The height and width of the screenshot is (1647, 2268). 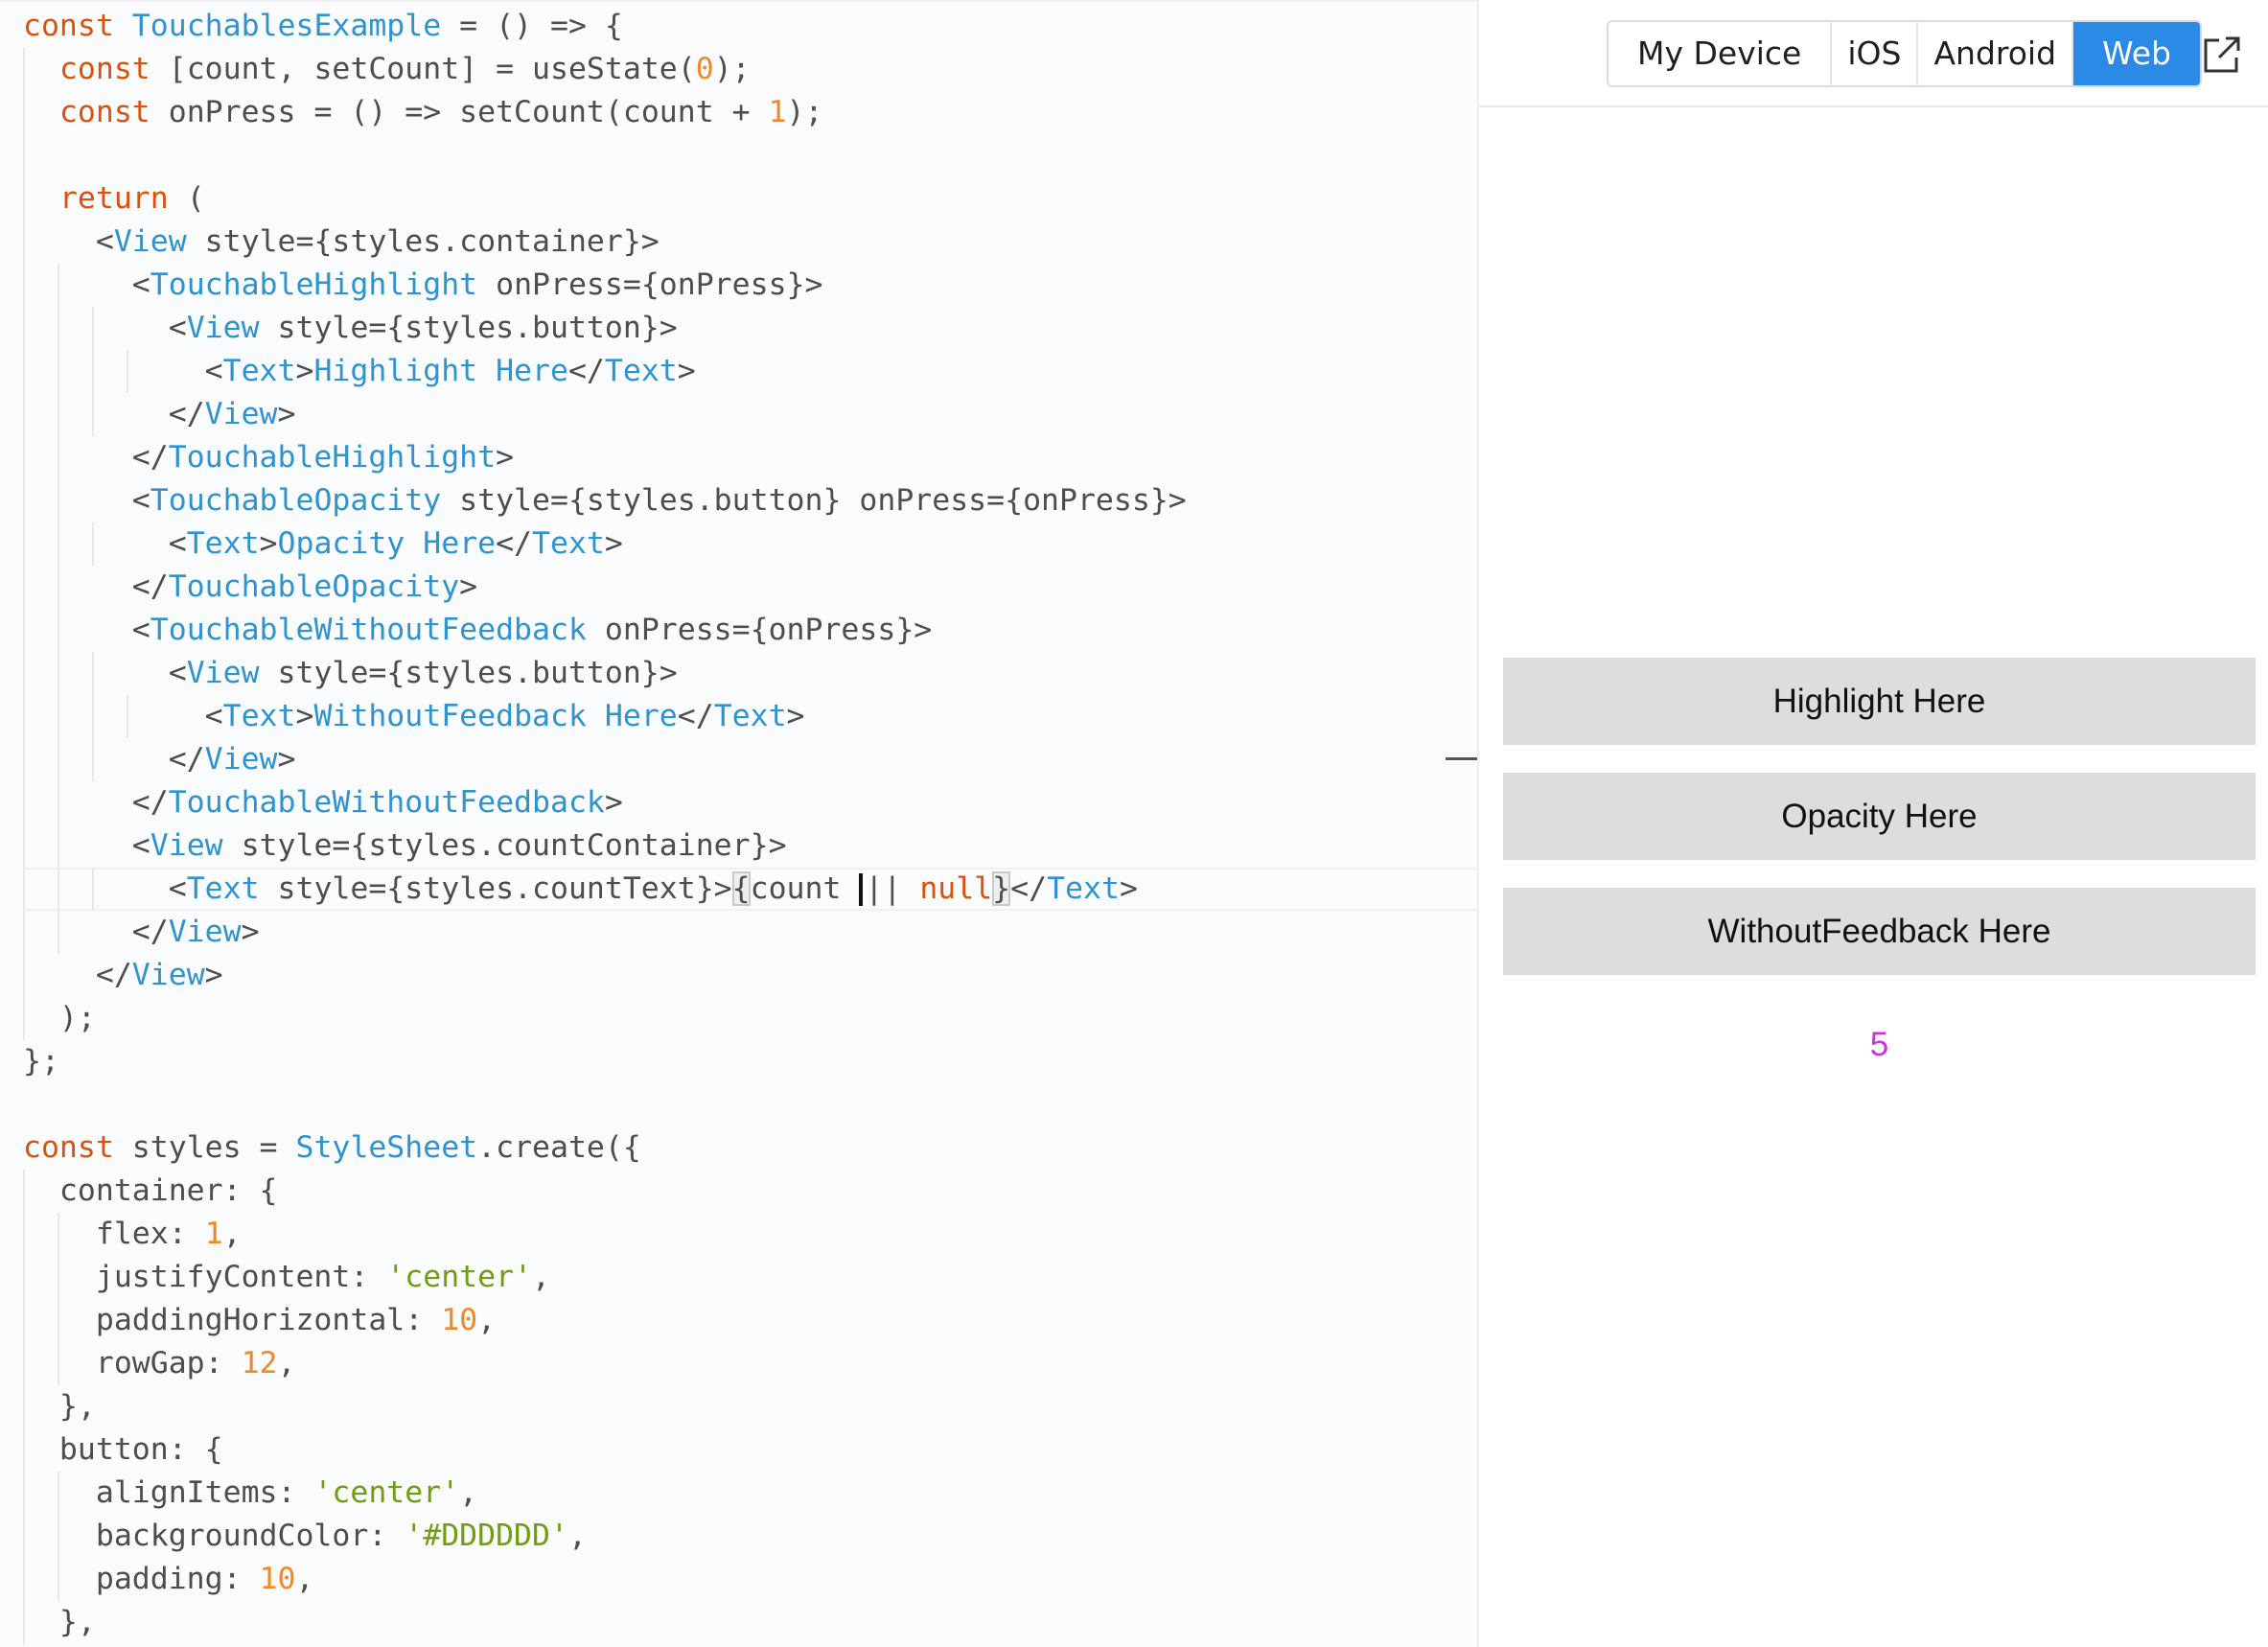 I want to click on code-token: onPress={onPress}>, so click(x=650, y=284).